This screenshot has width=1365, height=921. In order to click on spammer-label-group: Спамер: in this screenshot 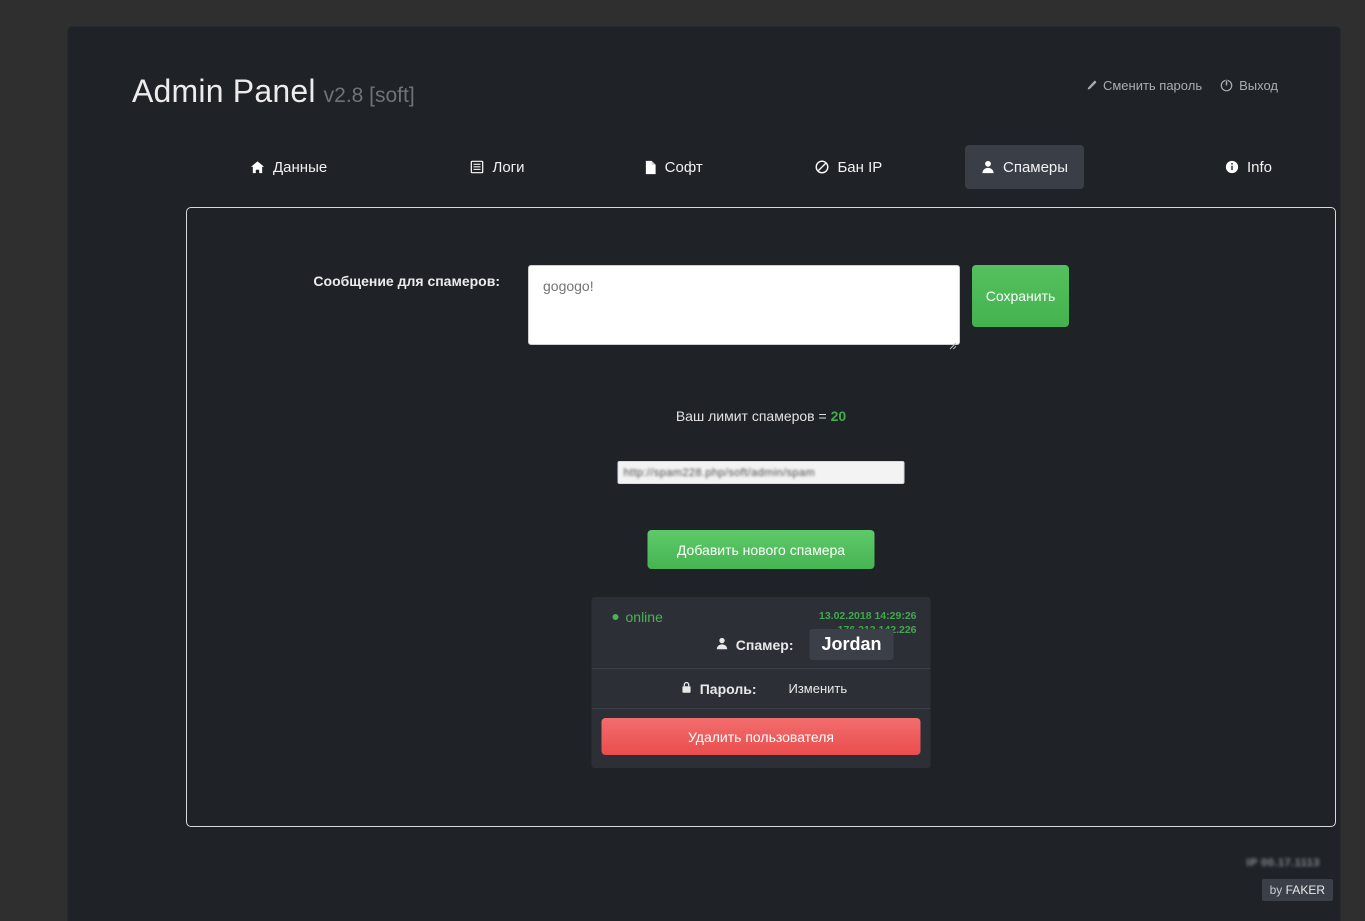, I will do `click(710, 645)`.